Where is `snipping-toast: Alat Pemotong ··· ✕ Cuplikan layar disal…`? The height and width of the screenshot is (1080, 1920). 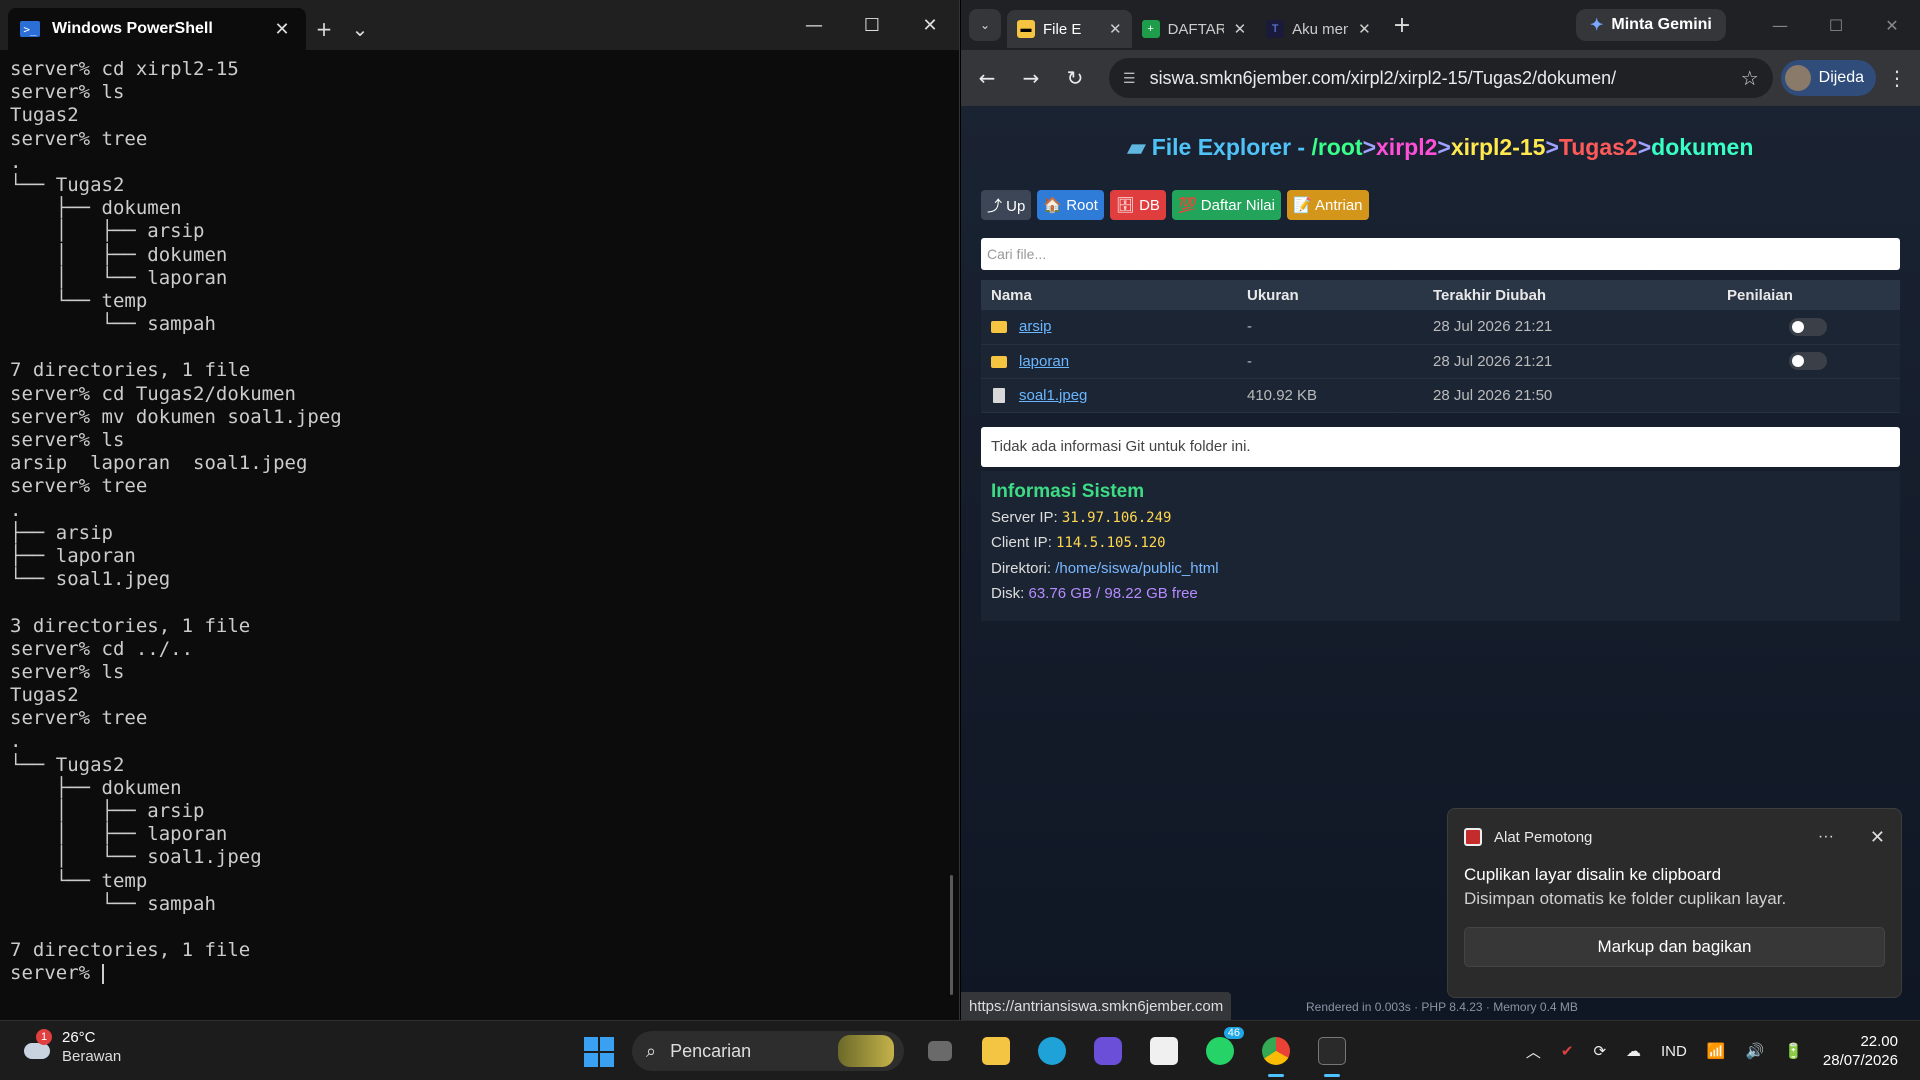
snipping-toast: Alat Pemotong ··· ✕ Cuplikan layar disal… is located at coordinates (1674, 903).